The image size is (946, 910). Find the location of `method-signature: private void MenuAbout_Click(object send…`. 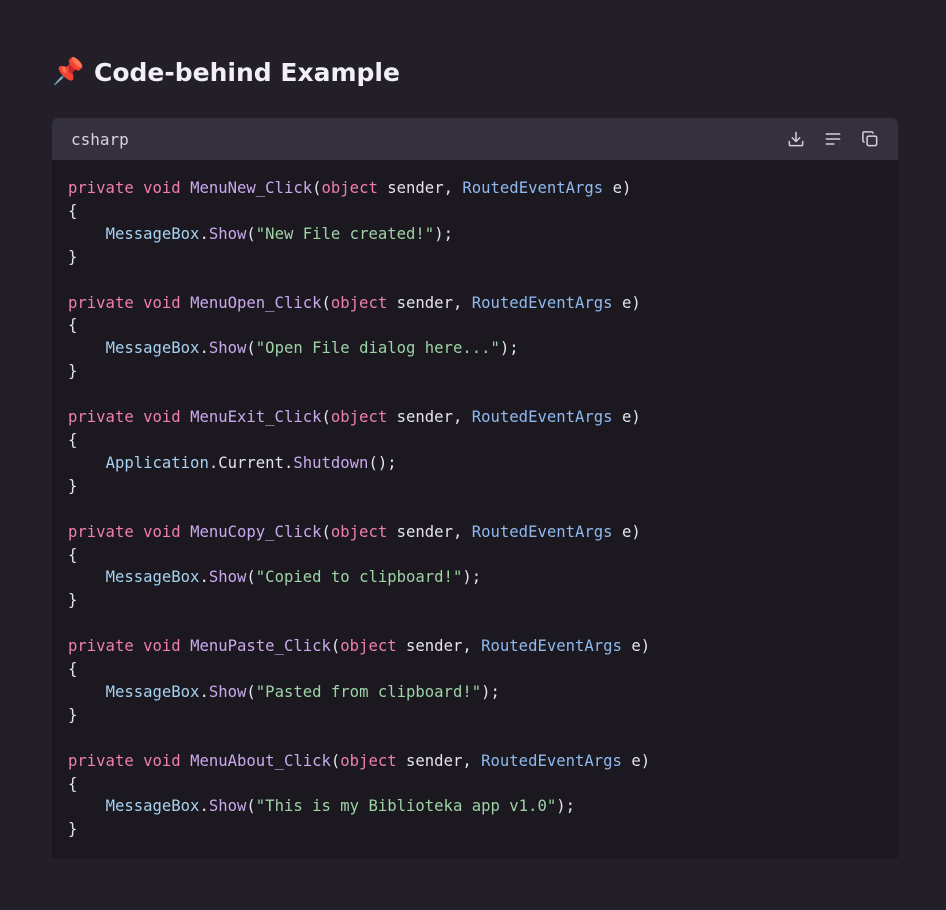

method-signature: private void MenuAbout_Click(object send… is located at coordinates (359, 761).